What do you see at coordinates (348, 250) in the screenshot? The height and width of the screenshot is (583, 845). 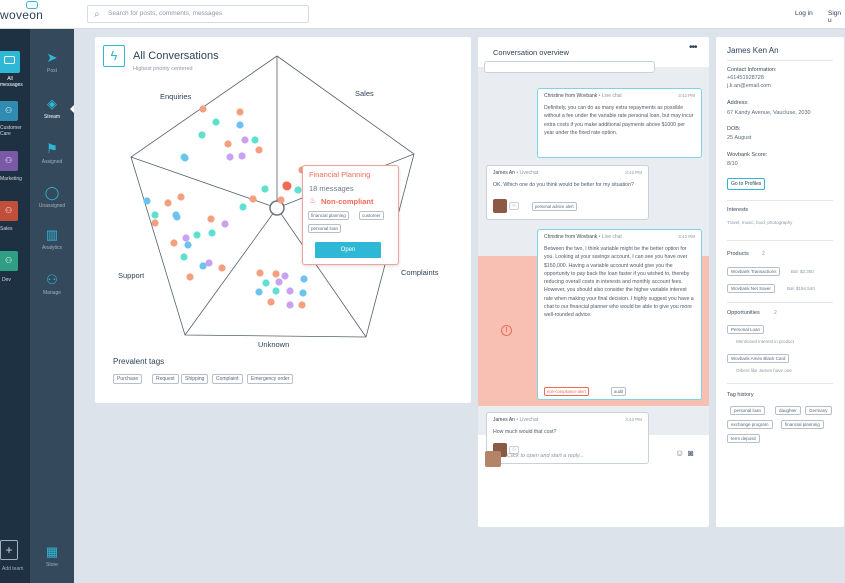 I see `open-button: Open` at bounding box center [348, 250].